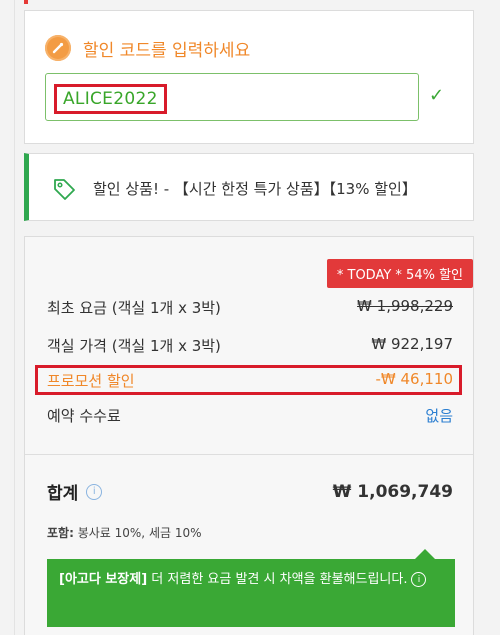 Image resolution: width=500 pixels, height=635 pixels. What do you see at coordinates (392, 491) in the screenshot?
I see `total-value: ₩ 1,069,749` at bounding box center [392, 491].